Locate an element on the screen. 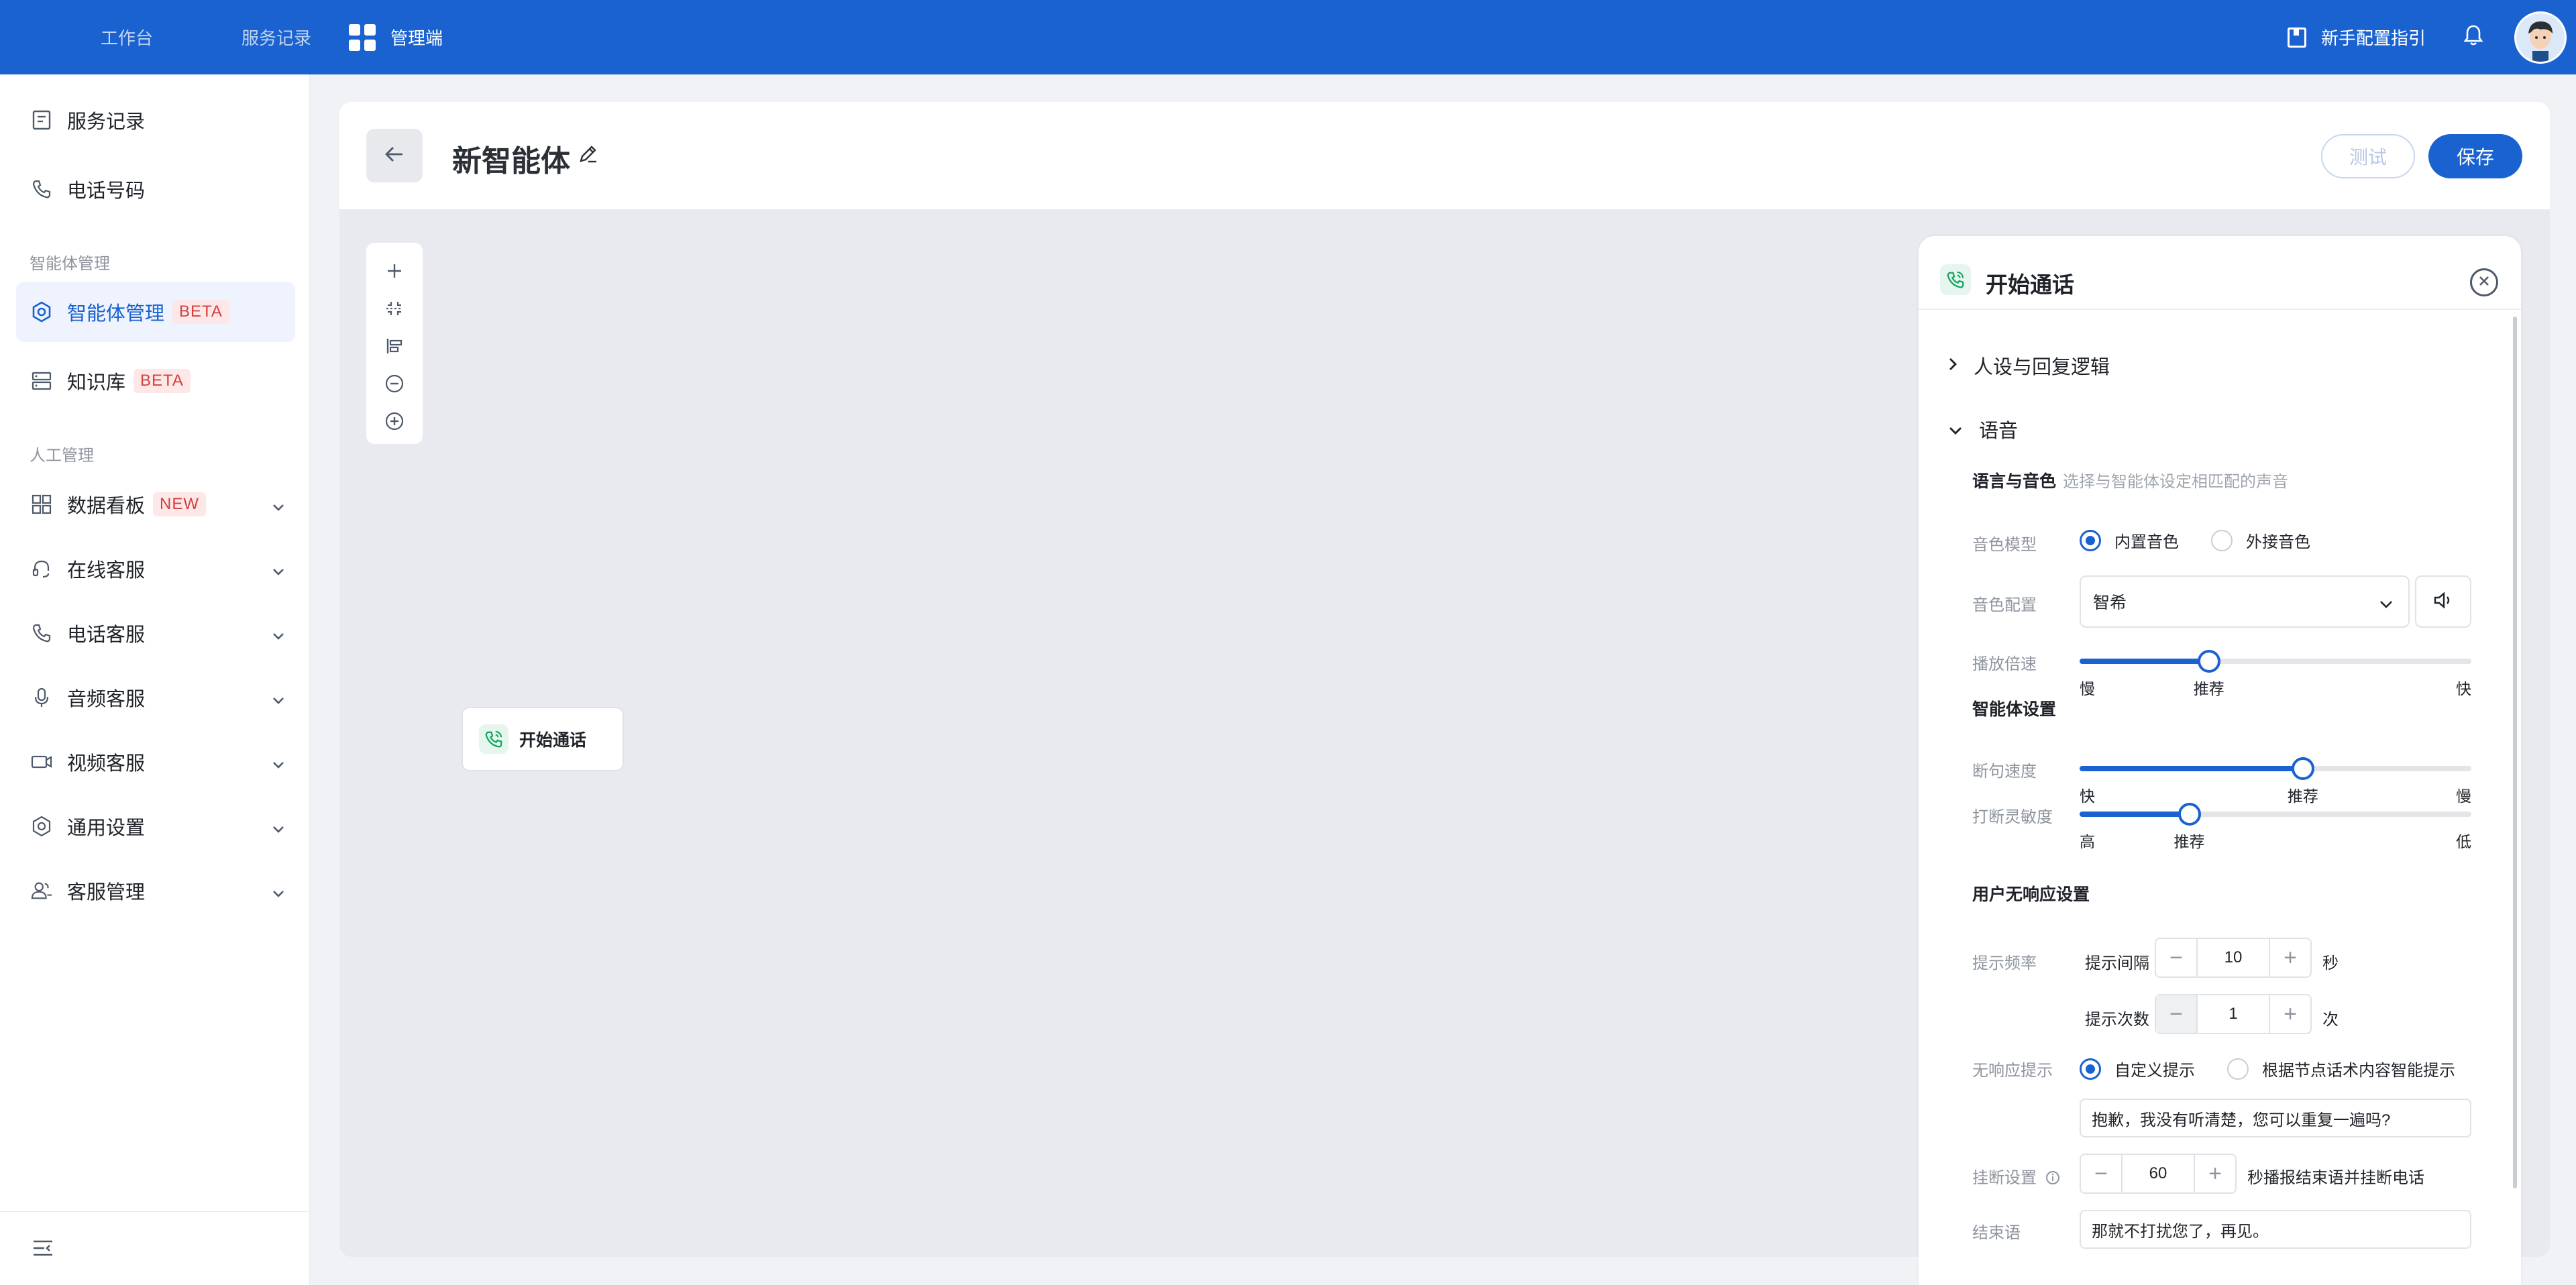 This screenshot has height=1285, width=2576. interval-unit: 秒 is located at coordinates (2330, 963).